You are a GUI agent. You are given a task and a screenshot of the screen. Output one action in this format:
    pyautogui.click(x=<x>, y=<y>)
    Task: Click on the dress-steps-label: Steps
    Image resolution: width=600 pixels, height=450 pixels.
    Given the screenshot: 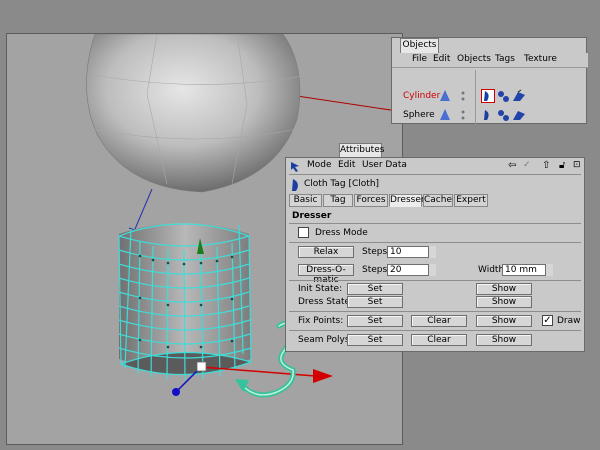 What is the action you would take?
    pyautogui.click(x=375, y=270)
    